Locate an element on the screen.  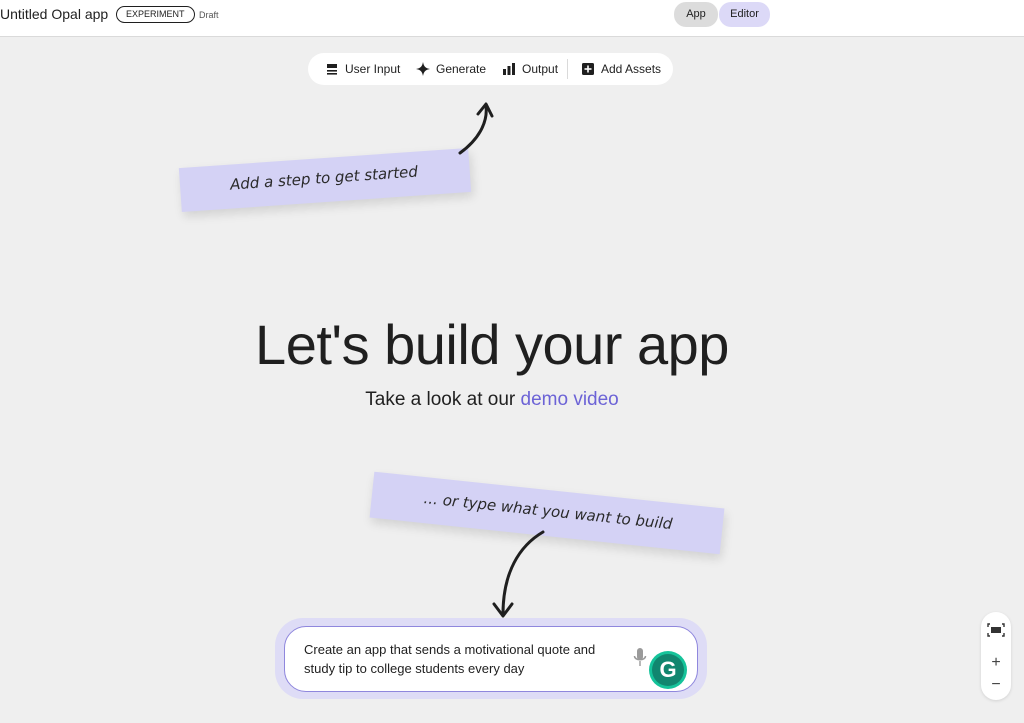
app-title: Untitled Opal app is located at coordinates (54, 14).